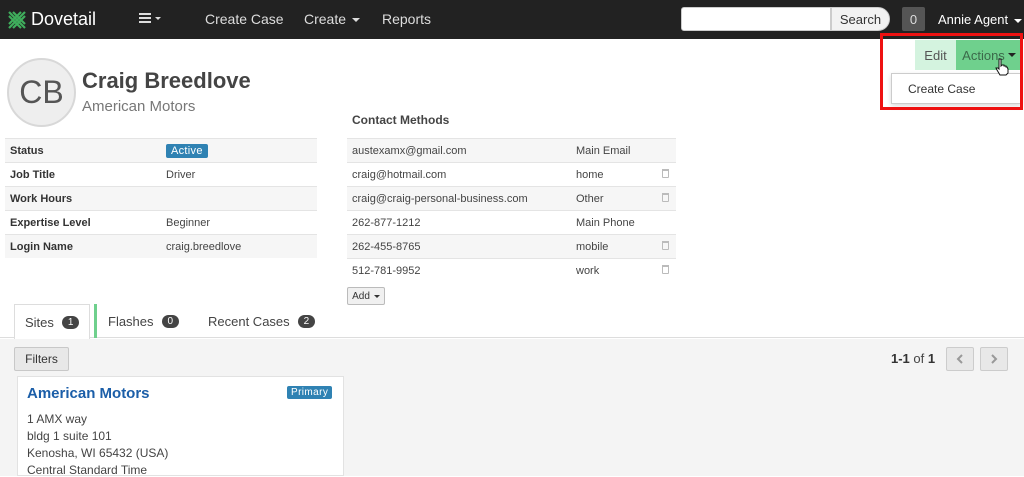 This screenshot has width=1024, height=477. What do you see at coordinates (592, 246) in the screenshot?
I see `contact-method-type: mobile` at bounding box center [592, 246].